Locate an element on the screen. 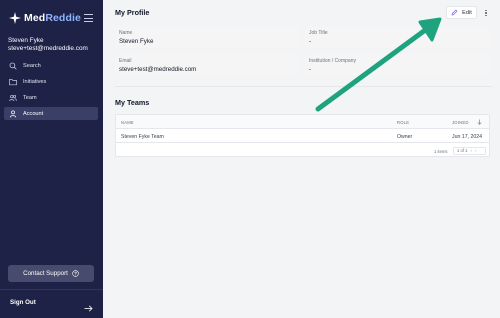  field-label: Name is located at coordinates (126, 33).